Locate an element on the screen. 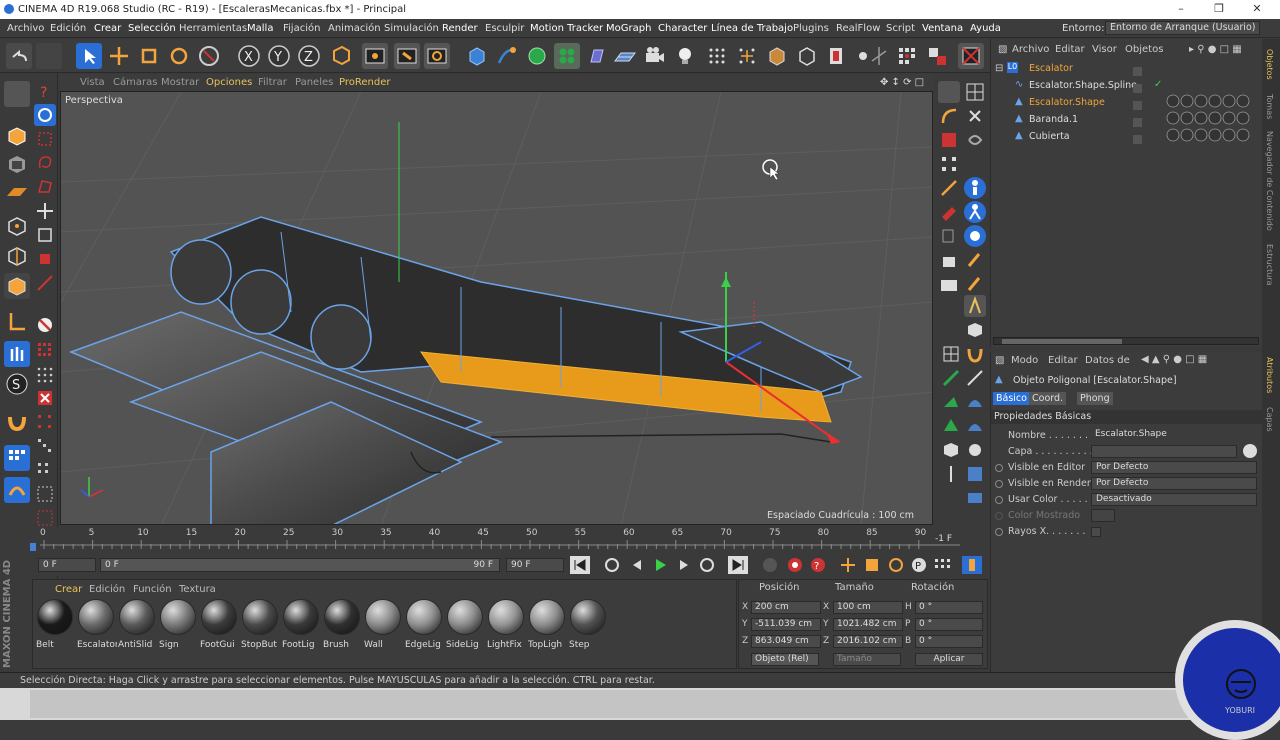 The height and width of the screenshot is (740, 1280). paint-grid-icon is located at coordinates (17, 458).